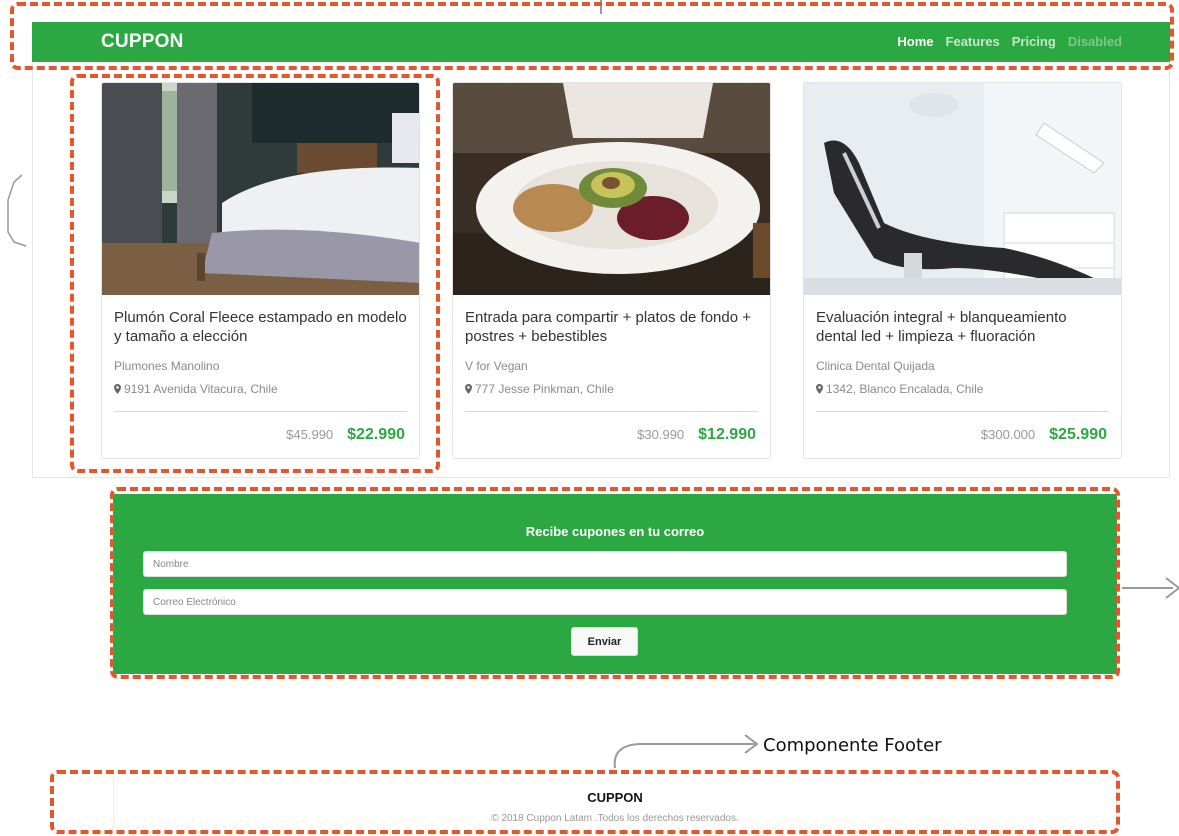 This screenshot has width=1179, height=836. I want to click on card-connector-line, so click(17, 210).